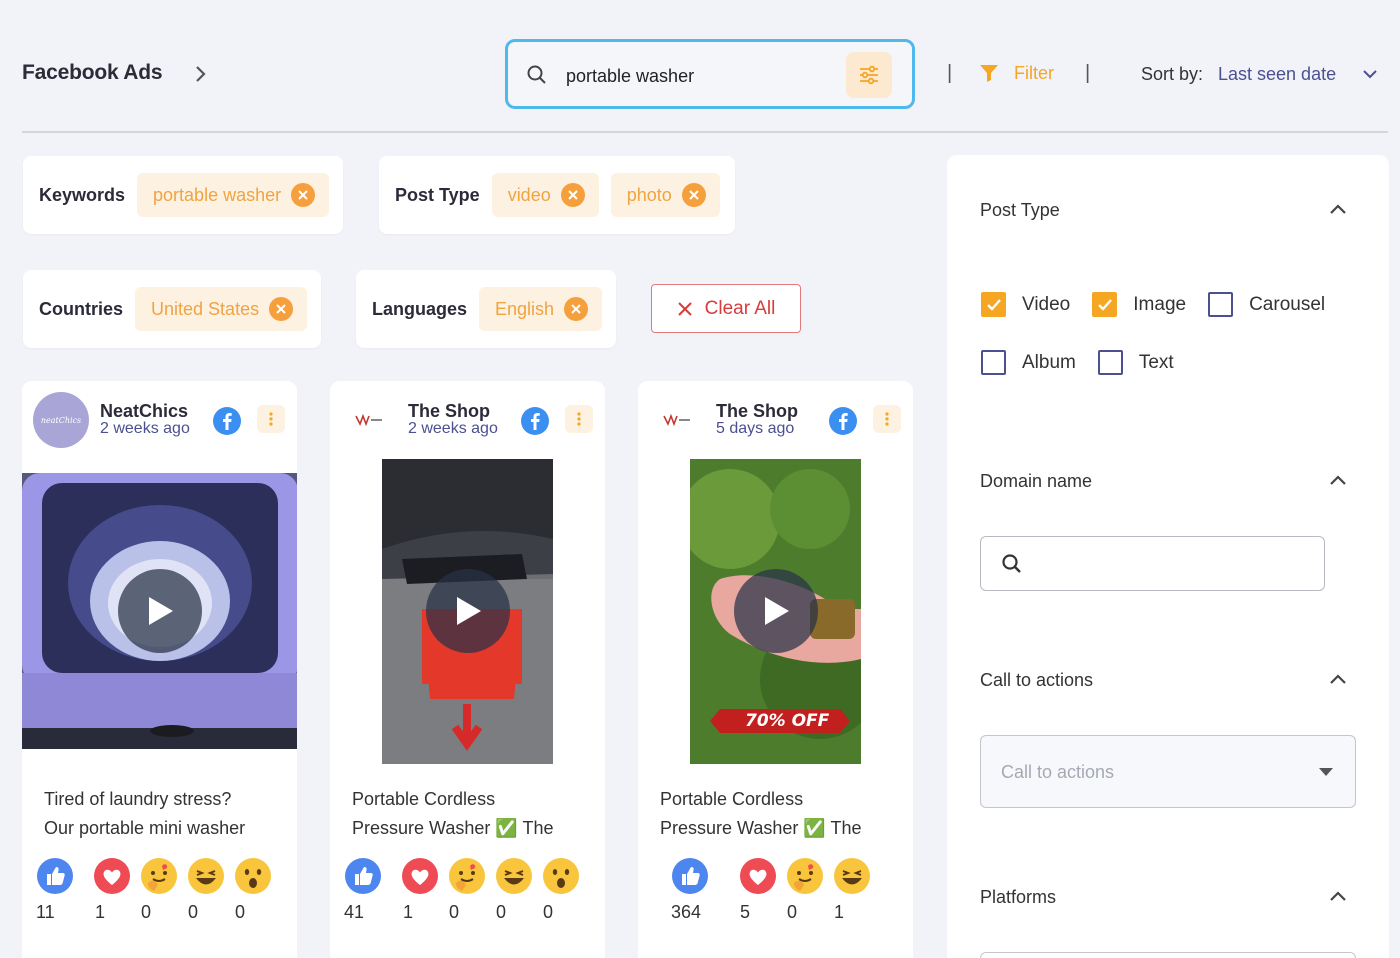 The width and height of the screenshot is (1400, 958). I want to click on search-settings-button, so click(869, 75).